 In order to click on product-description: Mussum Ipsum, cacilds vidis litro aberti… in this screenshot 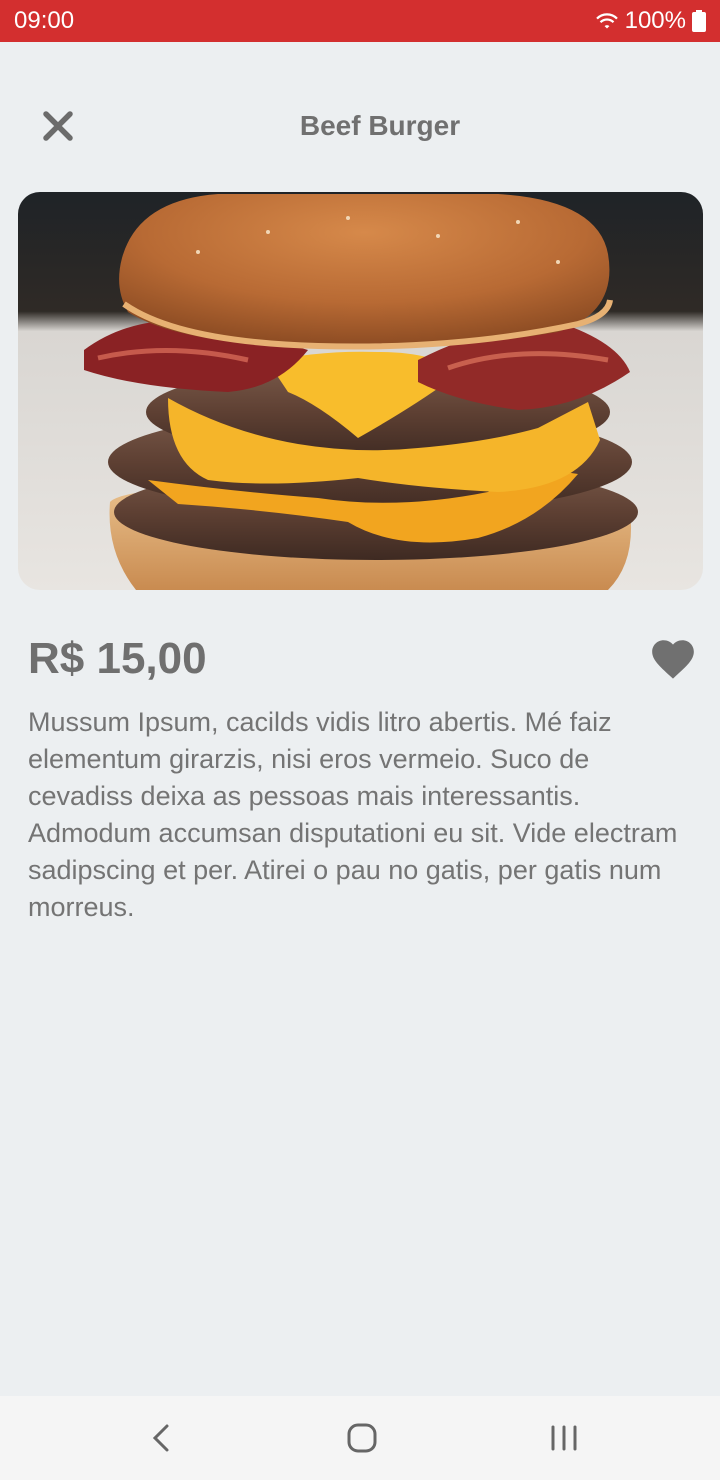, I will do `click(353, 814)`.